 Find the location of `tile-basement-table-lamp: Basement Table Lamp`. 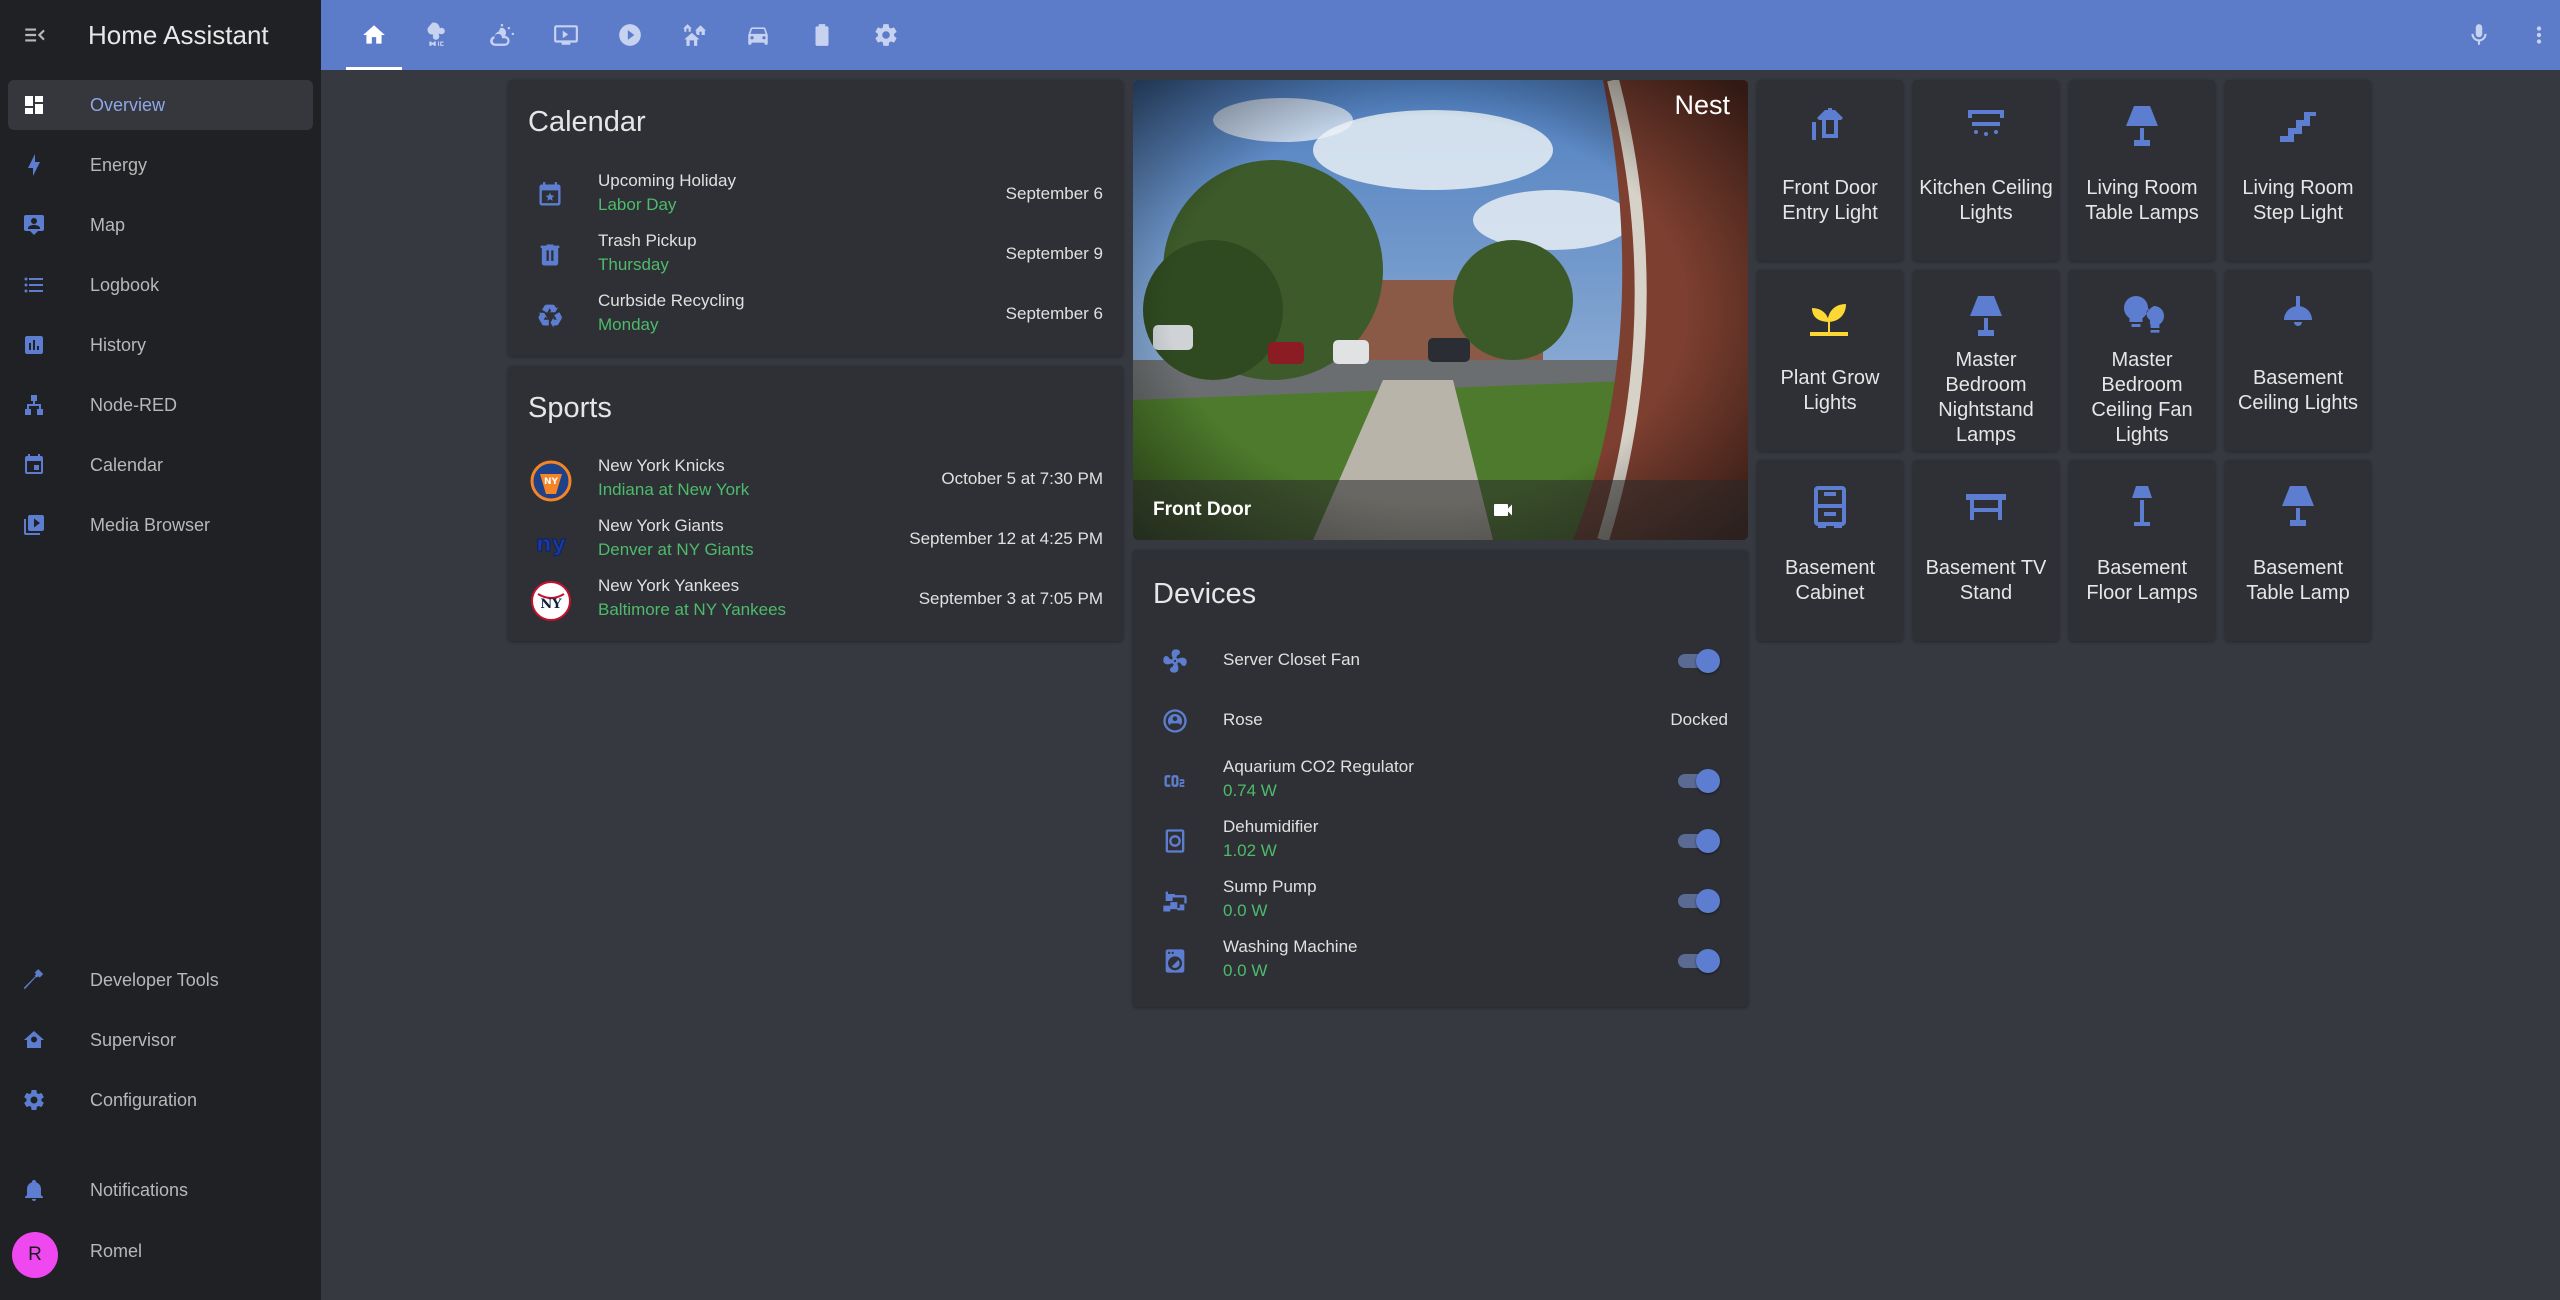

tile-basement-table-lamp: Basement Table Lamp is located at coordinates (2298, 550).